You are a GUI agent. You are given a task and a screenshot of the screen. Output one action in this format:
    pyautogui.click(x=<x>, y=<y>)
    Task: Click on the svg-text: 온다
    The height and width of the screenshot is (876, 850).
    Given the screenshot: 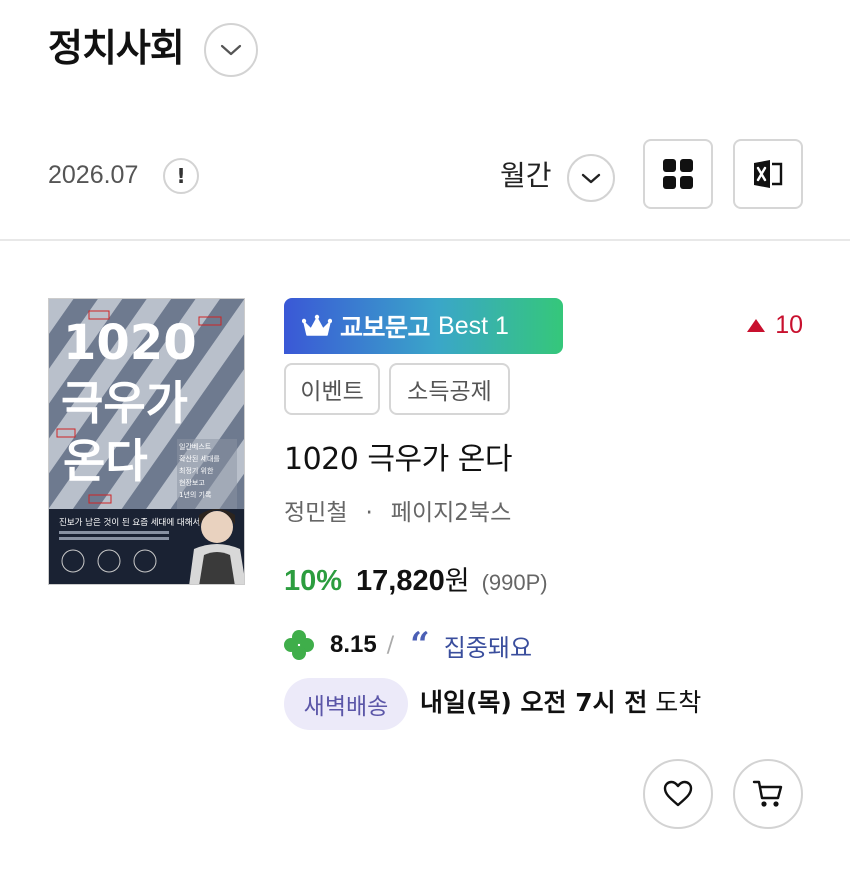 What is the action you would take?
    pyautogui.click(x=105, y=461)
    